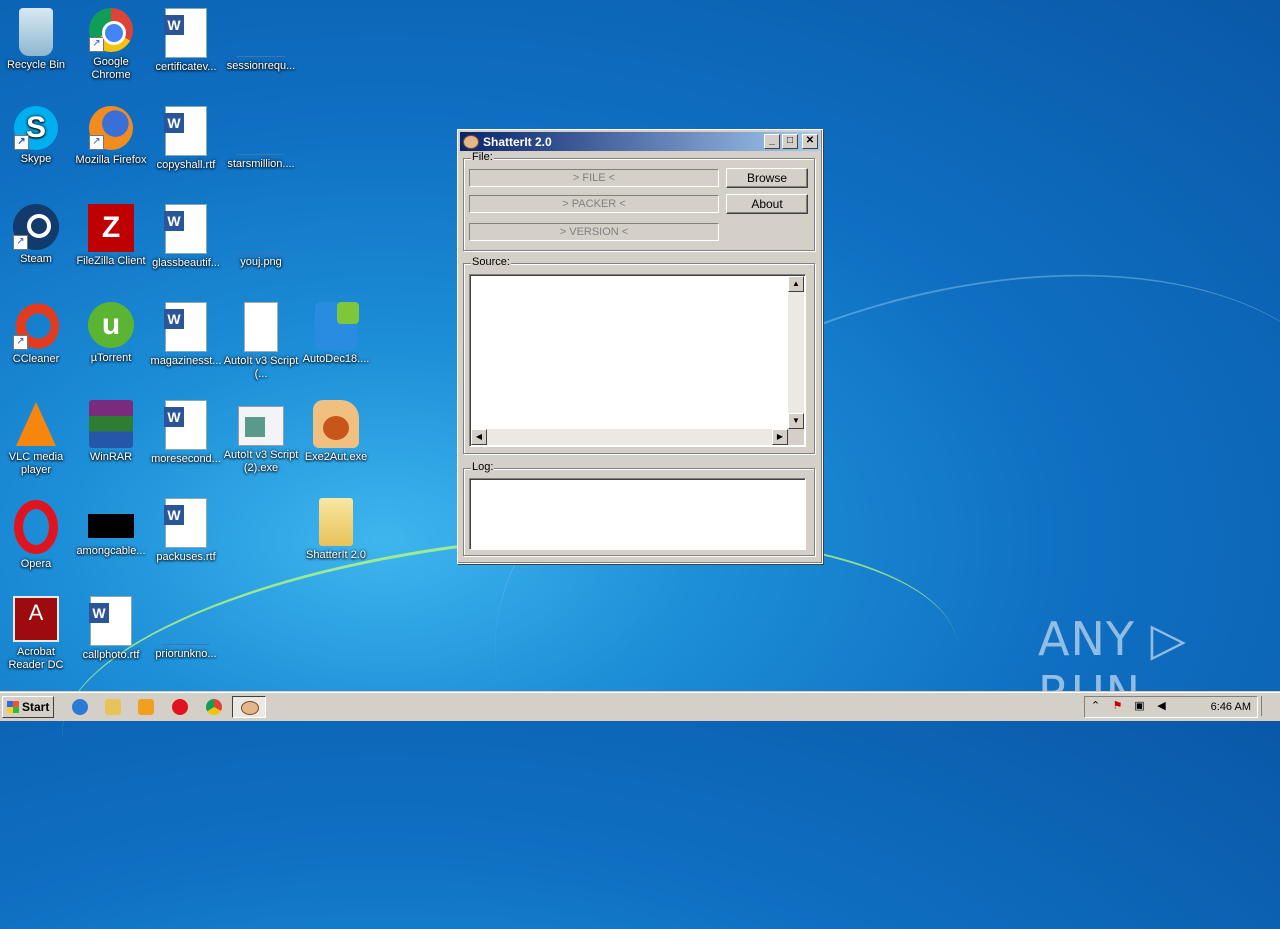 The height and width of the screenshot is (929, 1280). I want to click on system-tray: ⌃ ⚑ ▣ ◀ 6:46 AM, so click(1171, 707).